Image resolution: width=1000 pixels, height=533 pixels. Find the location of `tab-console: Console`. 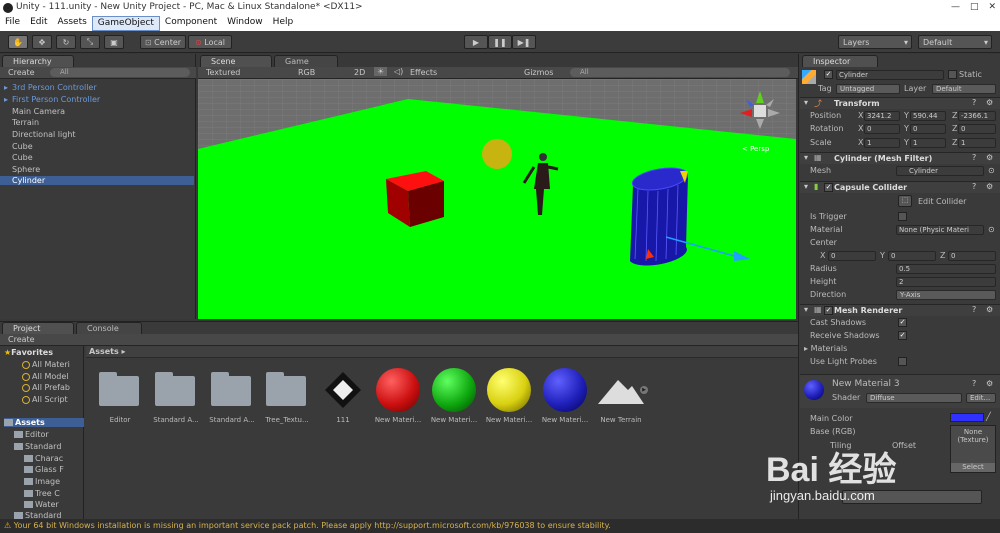

tab-console: Console is located at coordinates (109, 328).